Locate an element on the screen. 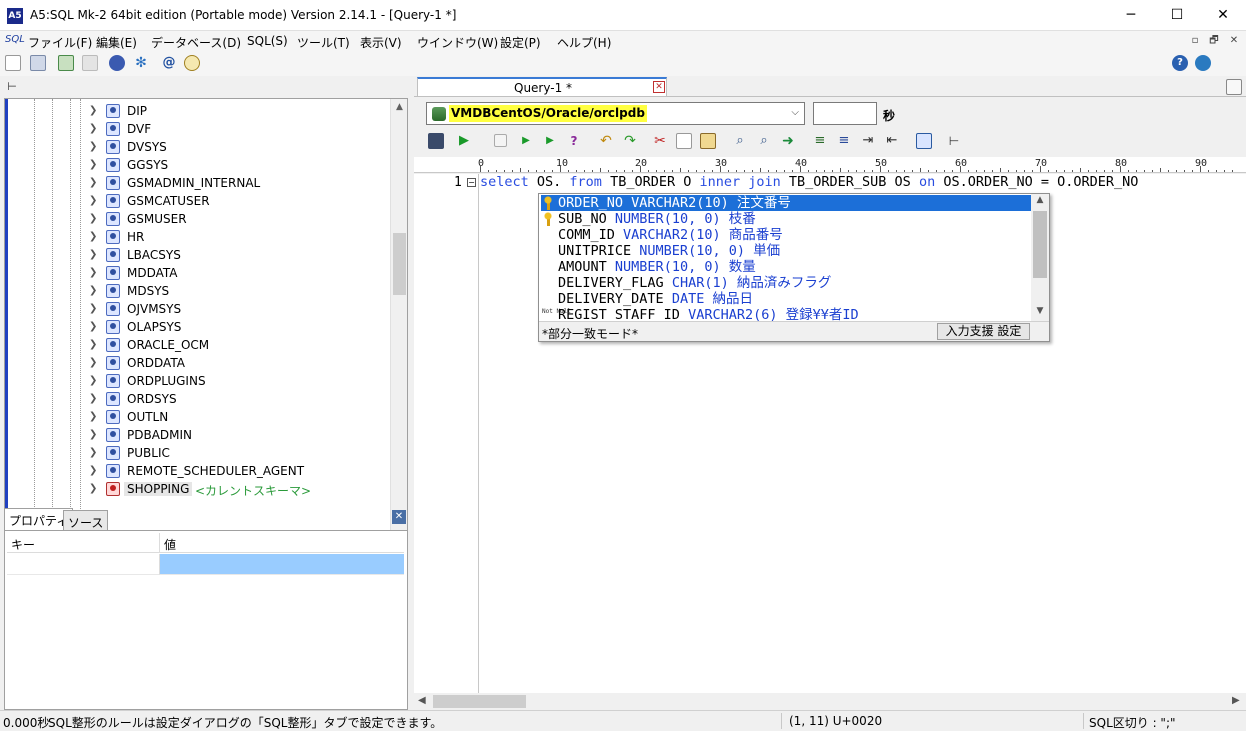 This screenshot has width=1246, height=731. tree-node: ❯ PUBLIC is located at coordinates (239, 453).